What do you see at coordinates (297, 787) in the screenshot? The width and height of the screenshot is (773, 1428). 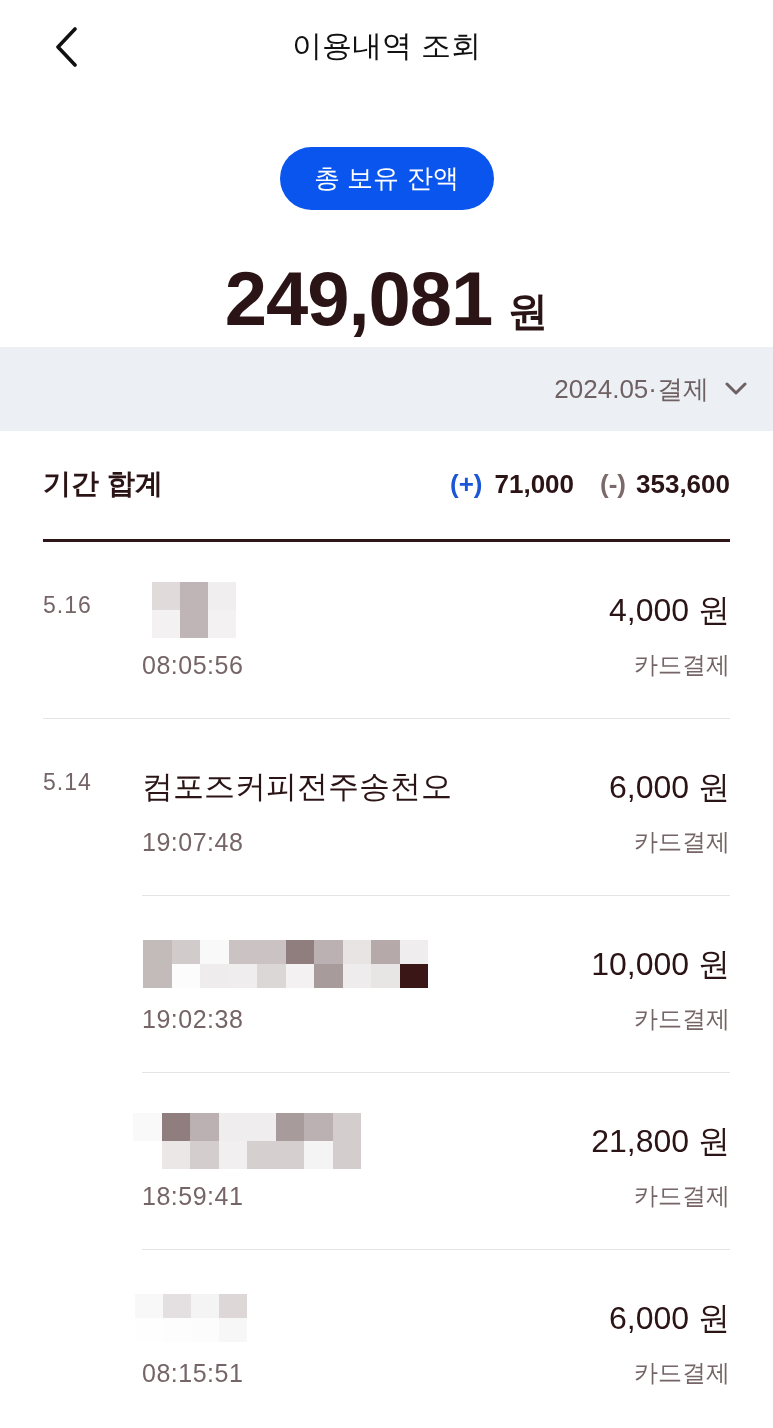 I see `merchant-name: 컴포즈커피전주송천오` at bounding box center [297, 787].